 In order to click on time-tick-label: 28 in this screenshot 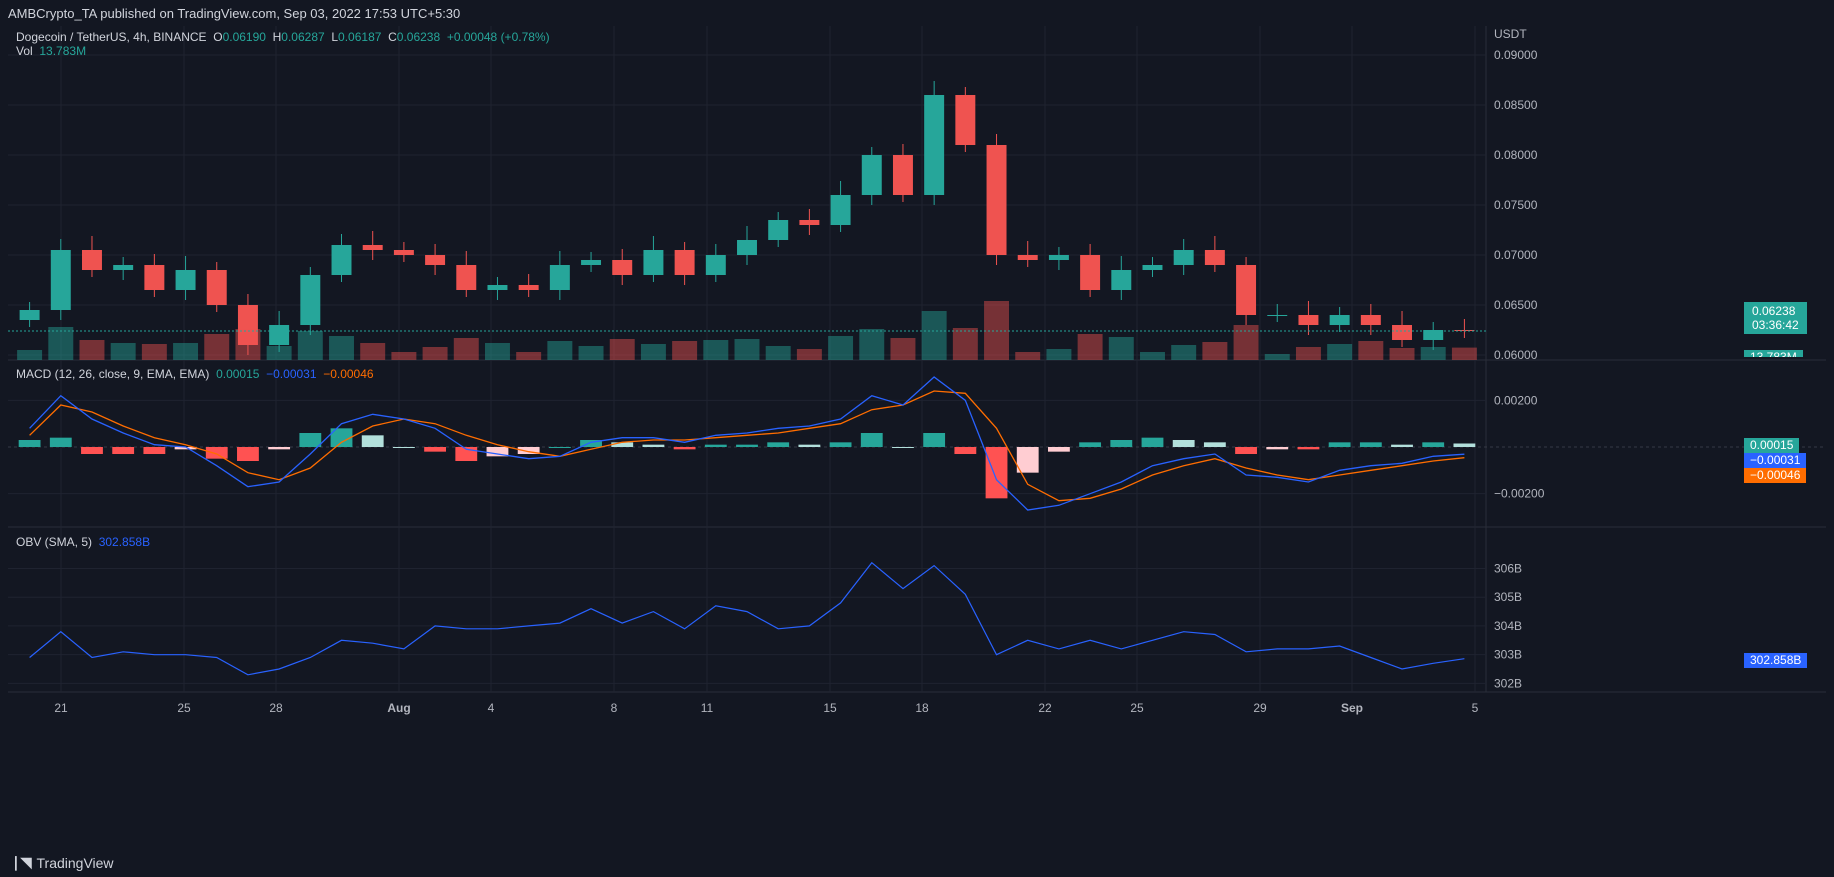, I will do `click(276, 708)`.